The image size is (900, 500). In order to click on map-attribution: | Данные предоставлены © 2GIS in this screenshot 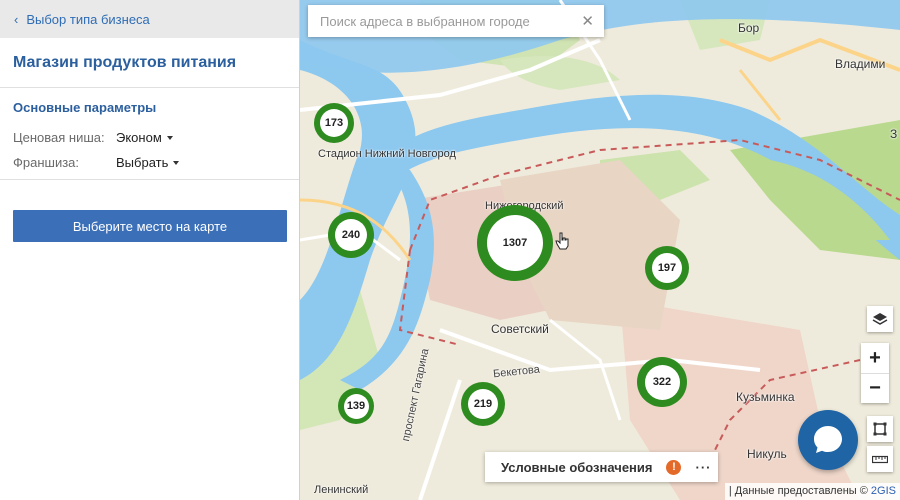, I will do `click(812, 491)`.